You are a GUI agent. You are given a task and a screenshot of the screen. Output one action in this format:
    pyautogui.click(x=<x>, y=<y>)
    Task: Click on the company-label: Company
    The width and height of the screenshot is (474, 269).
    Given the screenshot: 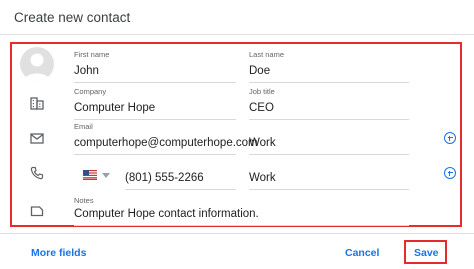 What is the action you would take?
    pyautogui.click(x=90, y=91)
    